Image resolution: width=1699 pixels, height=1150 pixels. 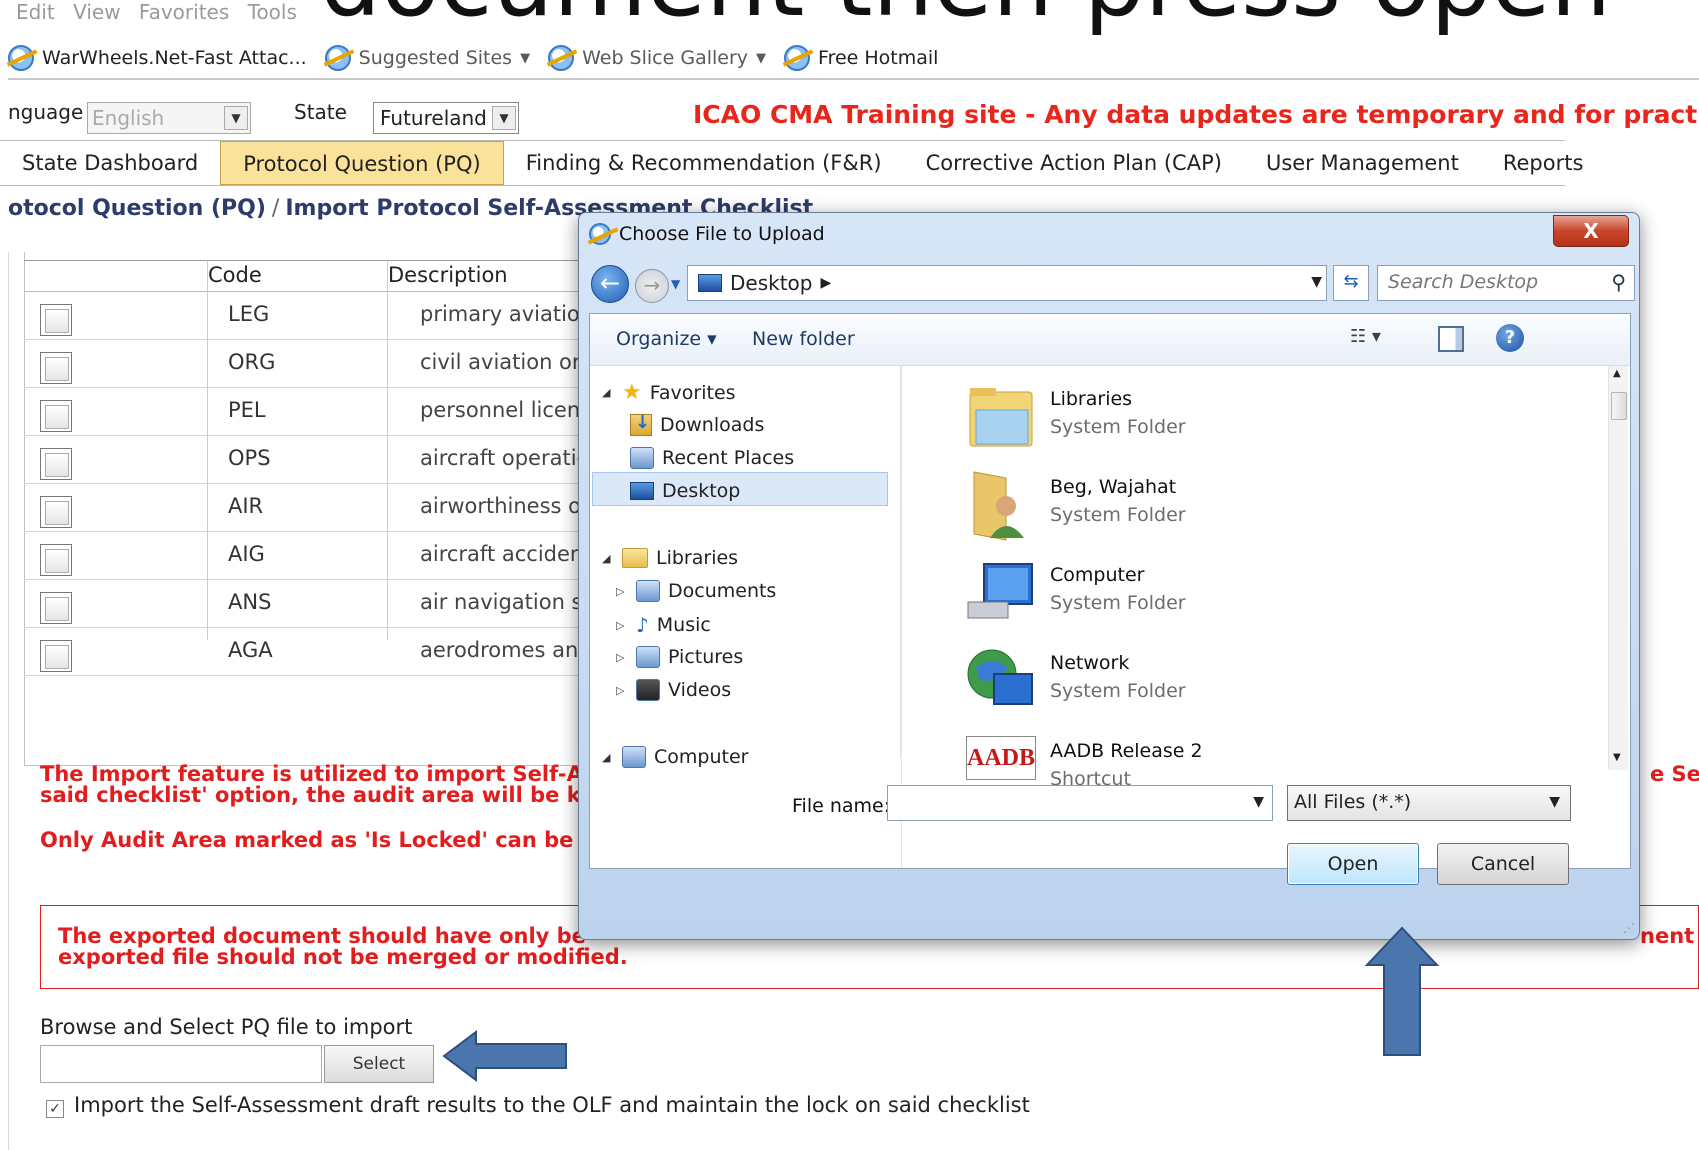 What do you see at coordinates (1091, 399) in the screenshot?
I see `file-name: Libraries` at bounding box center [1091, 399].